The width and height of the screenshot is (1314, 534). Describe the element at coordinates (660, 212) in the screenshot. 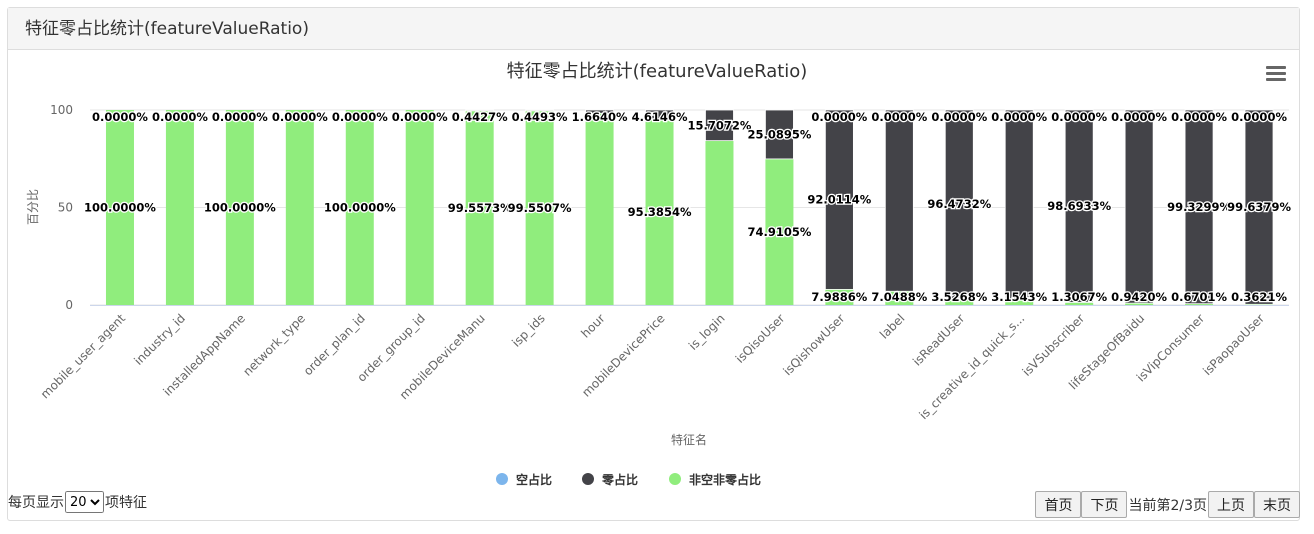

I see `data-label: 95.3854%` at that location.